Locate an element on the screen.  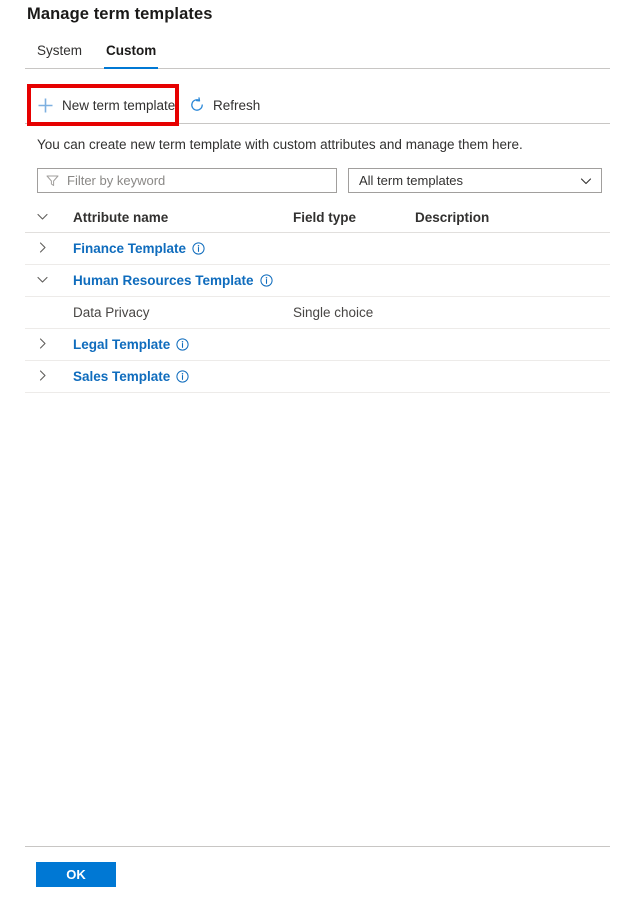
template-link: Legal Template is located at coordinates (121, 344).